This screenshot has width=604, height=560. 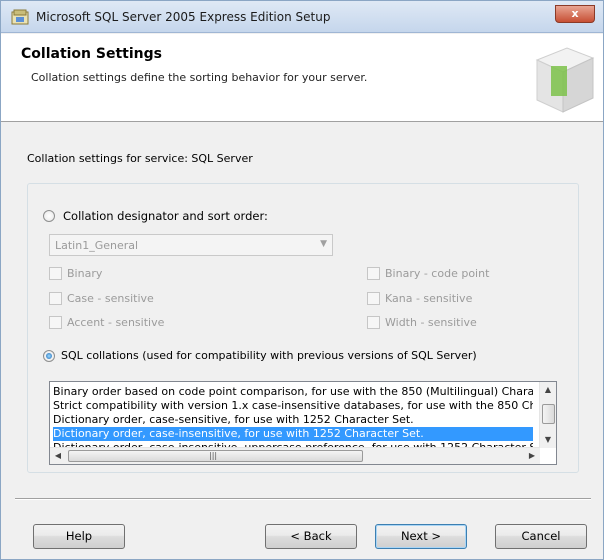 I want to click on width-sensitive-checkbox, so click(x=373, y=322).